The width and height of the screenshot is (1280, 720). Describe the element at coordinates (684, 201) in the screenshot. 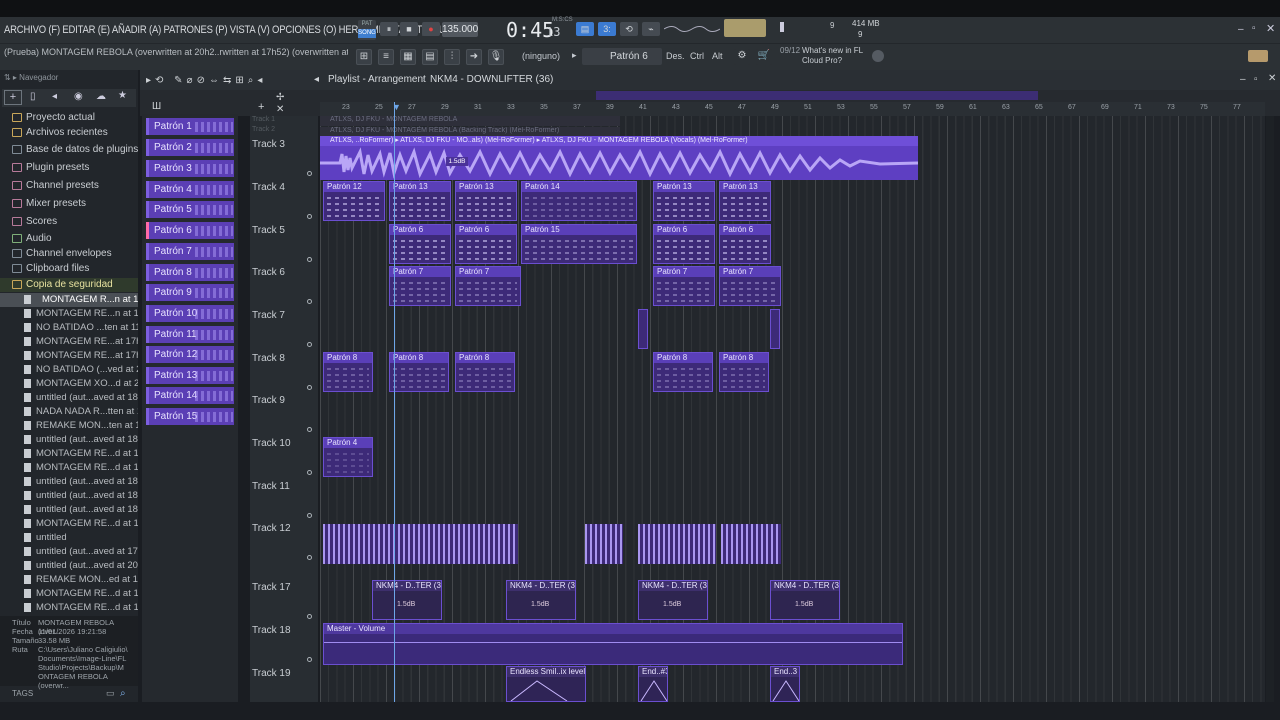

I see `pattern-clip: Patrón 13` at that location.